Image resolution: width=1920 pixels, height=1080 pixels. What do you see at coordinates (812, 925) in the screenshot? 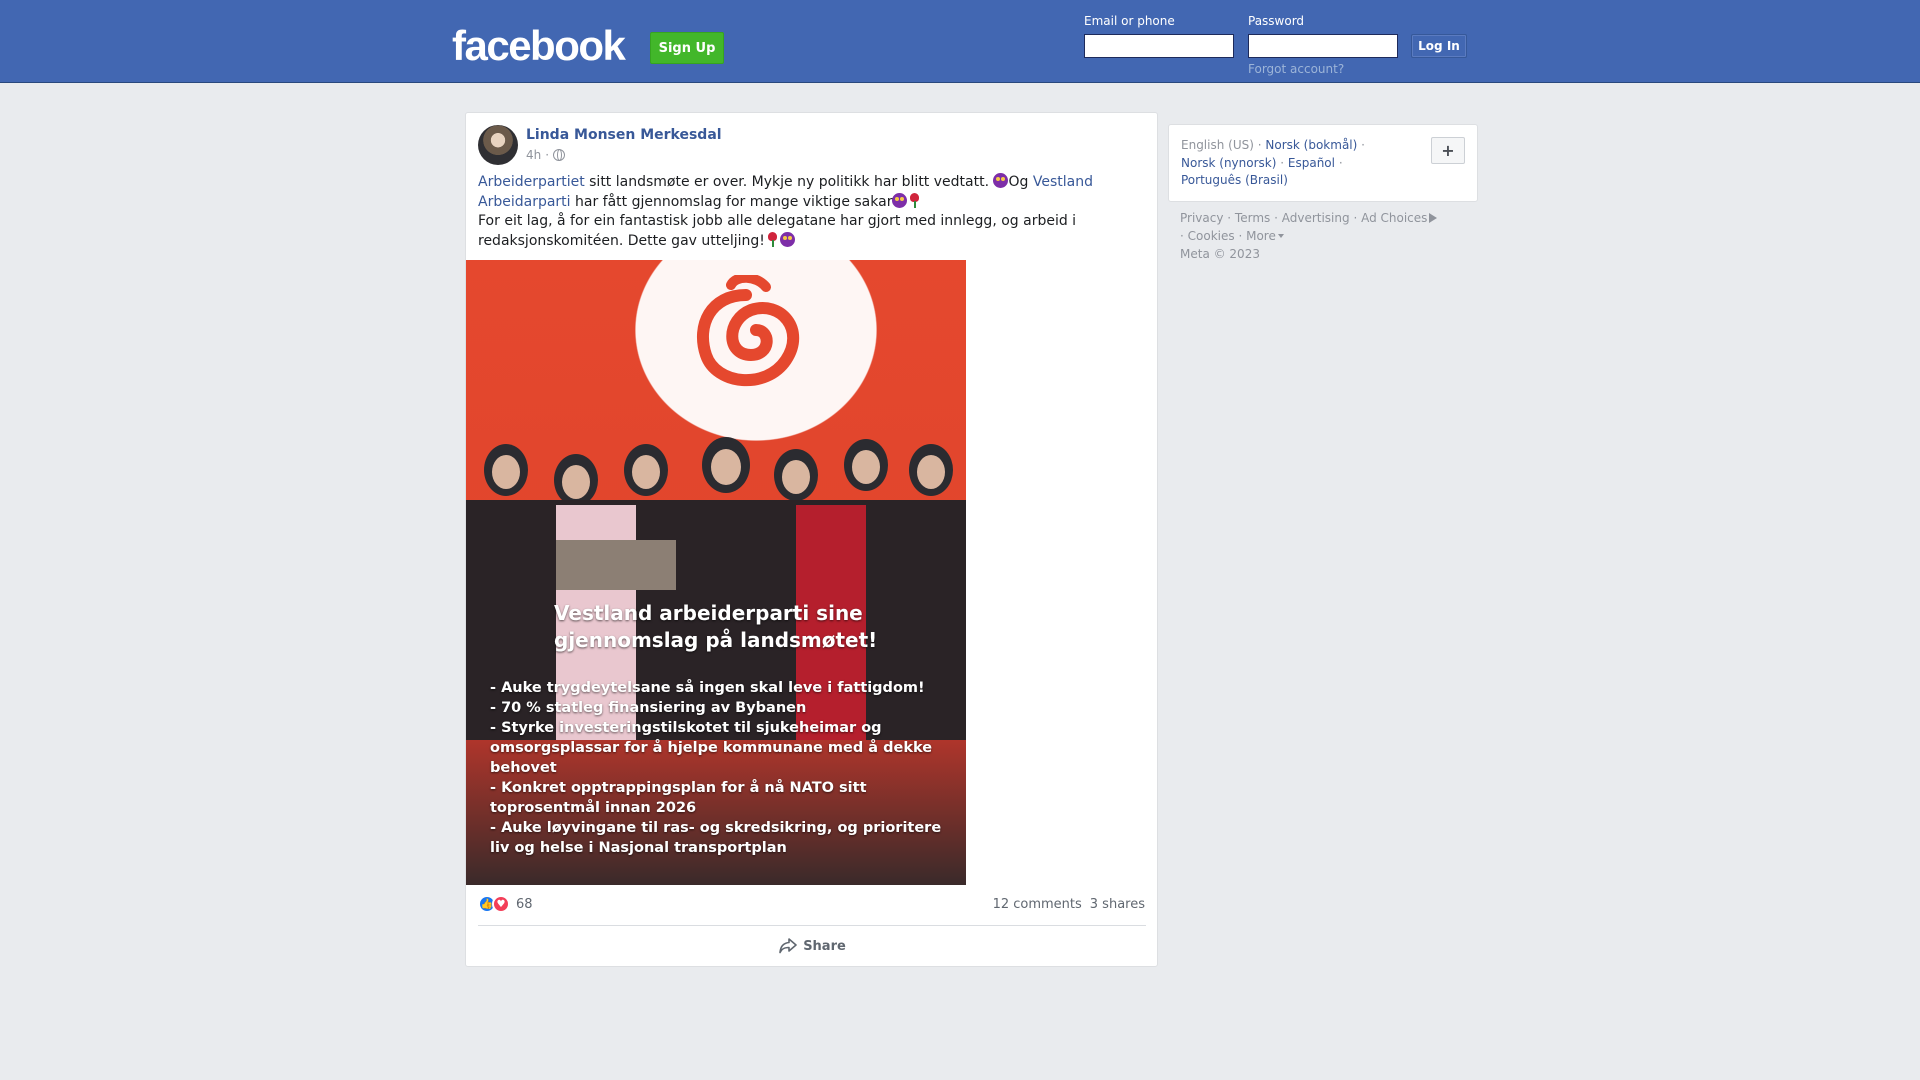
I see `divider` at bounding box center [812, 925].